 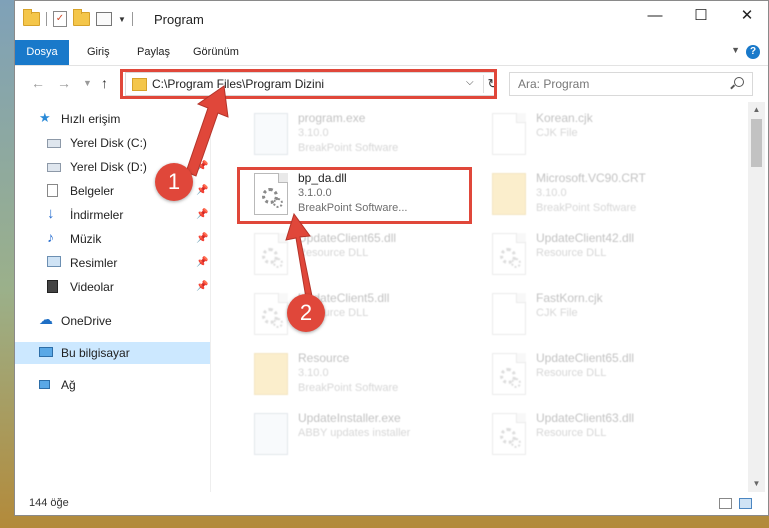 What do you see at coordinates (249, 192) in the screenshot?
I see `callout-arrows` at bounding box center [249, 192].